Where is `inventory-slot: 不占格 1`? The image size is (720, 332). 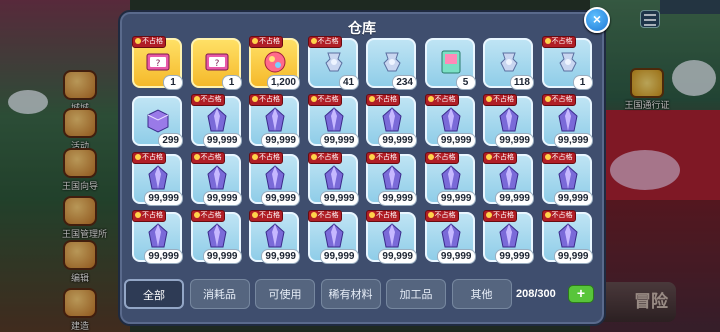
inventory-slot: 不占格 1 is located at coordinates (567, 63).